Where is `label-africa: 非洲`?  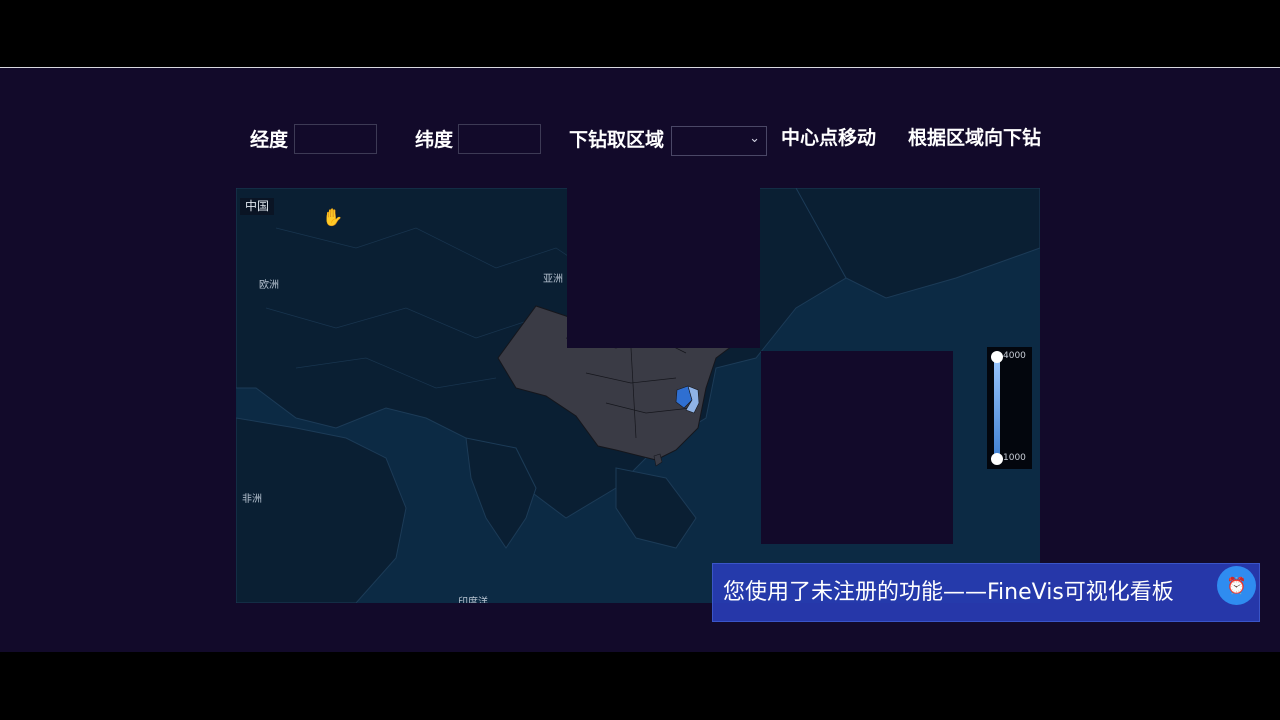
label-africa: 非洲 is located at coordinates (252, 499).